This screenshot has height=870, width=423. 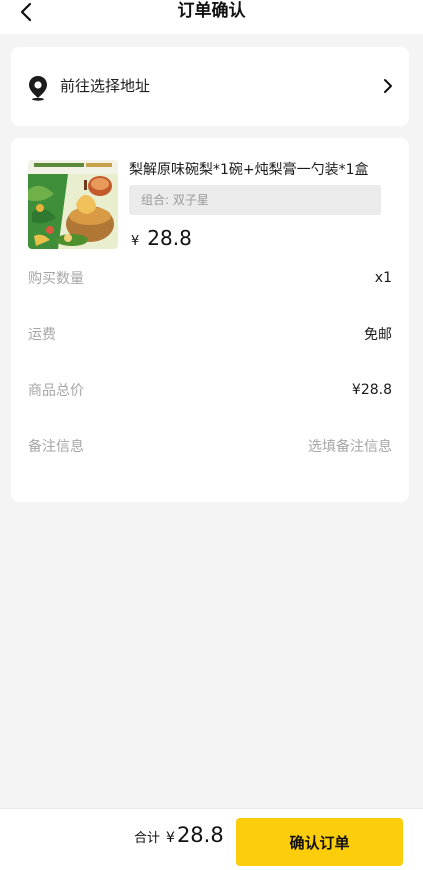 I want to click on order-total: 合计 ¥ 28.8, so click(x=179, y=837).